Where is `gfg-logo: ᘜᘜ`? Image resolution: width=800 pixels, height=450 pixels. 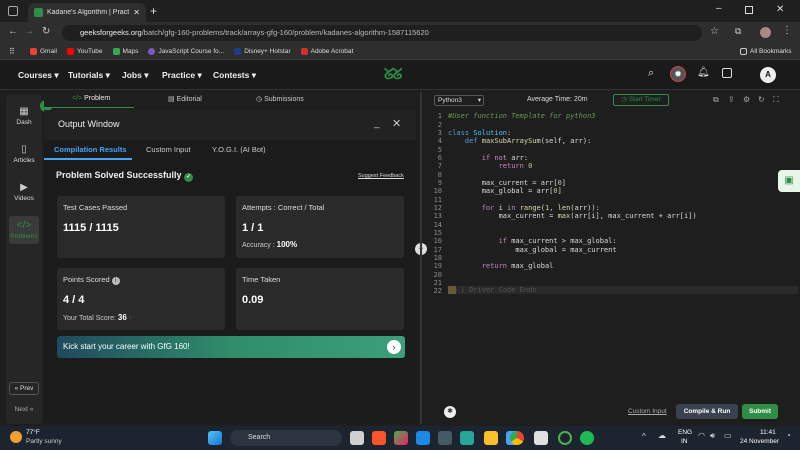 gfg-logo: ᘜᘜ is located at coordinates (393, 74).